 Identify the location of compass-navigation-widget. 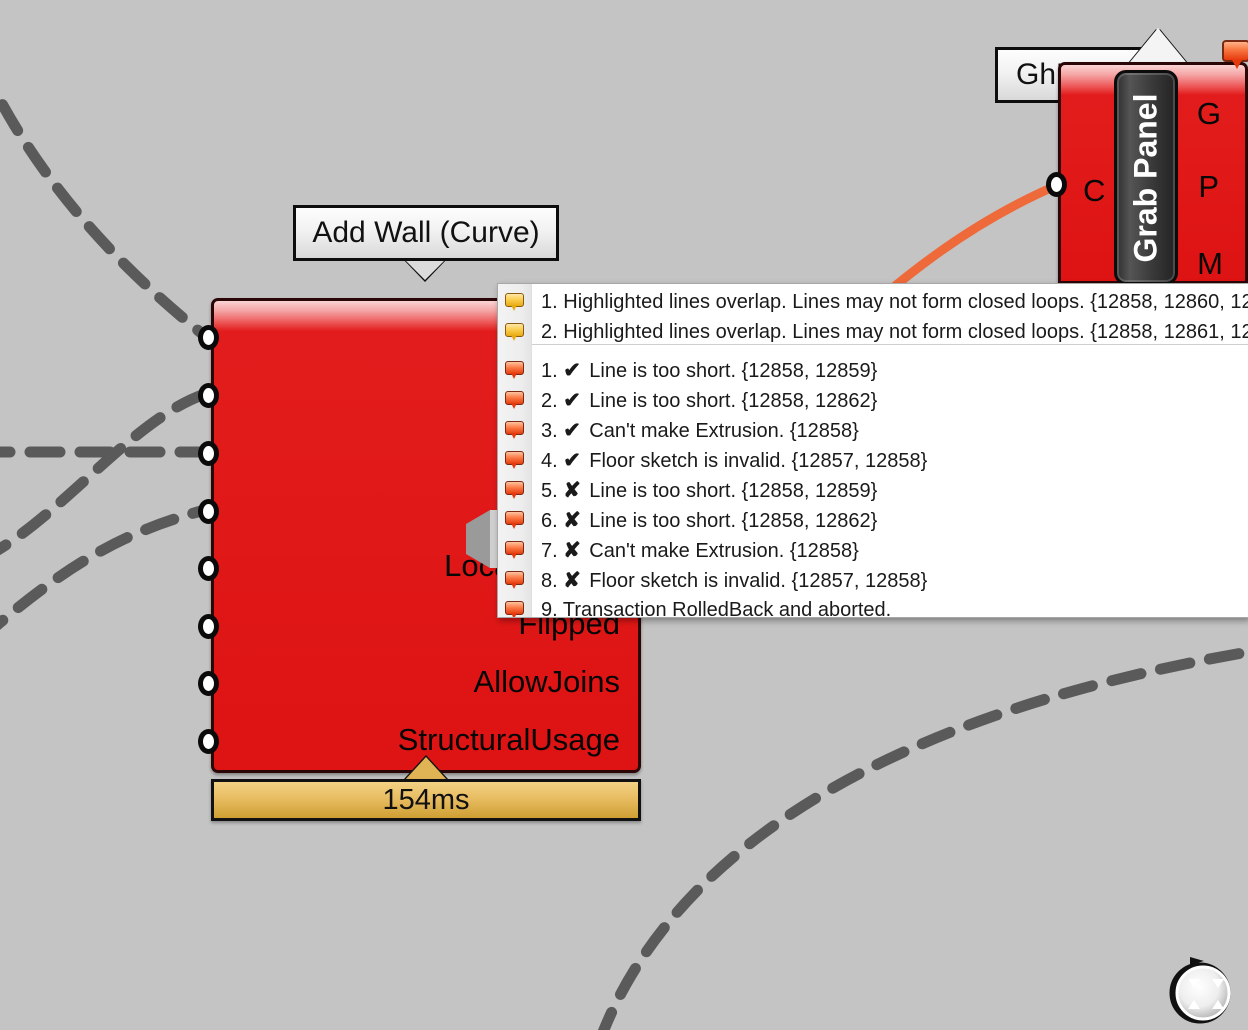
(1202, 991).